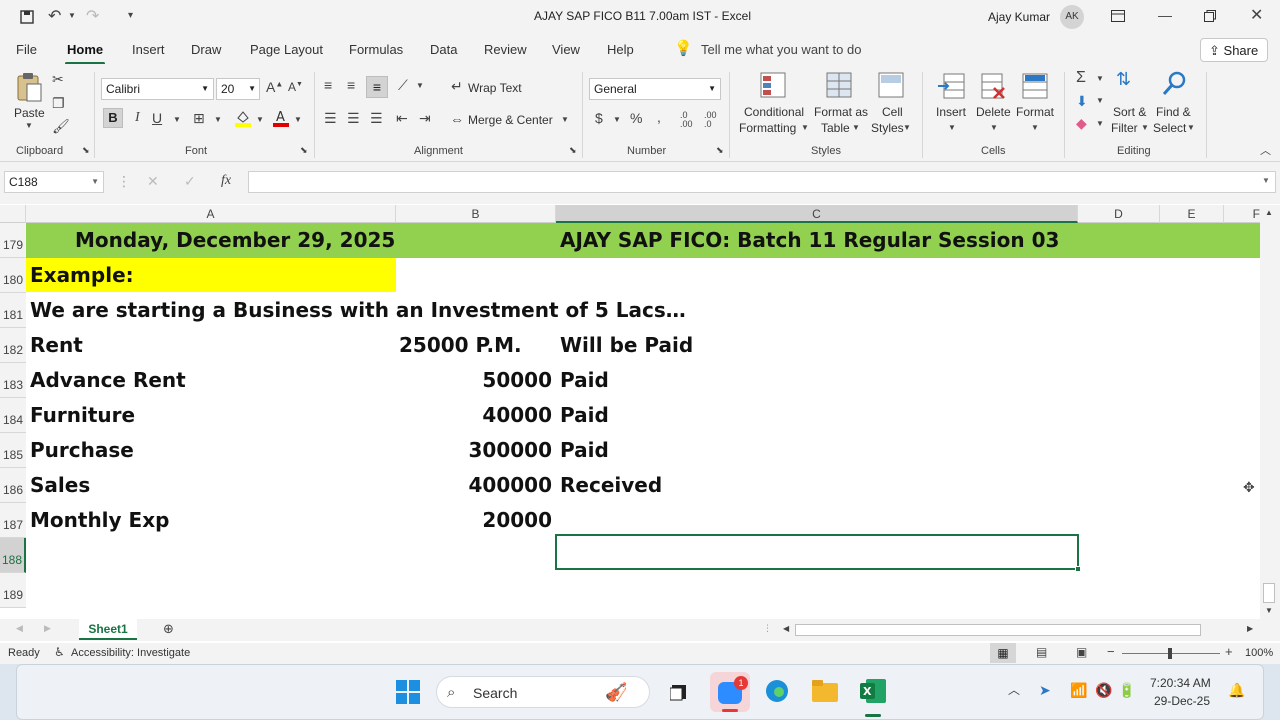  Describe the element at coordinates (1103, 690) in the screenshot. I see `volume-muted-icon: 🔇` at that location.